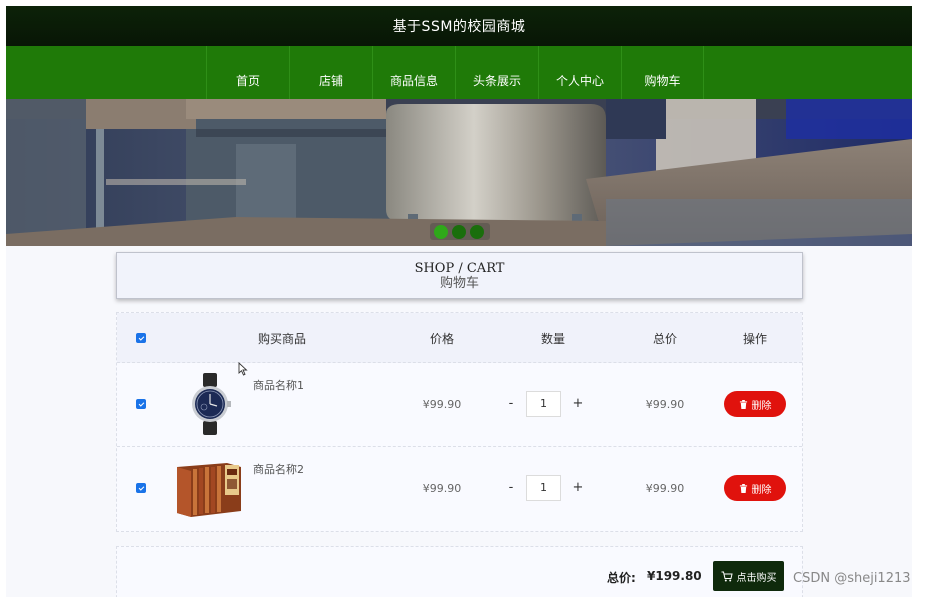  I want to click on cart-row: 商品名称2 ¥99.90 - 1 + ¥99.90 删除, so click(459, 489).